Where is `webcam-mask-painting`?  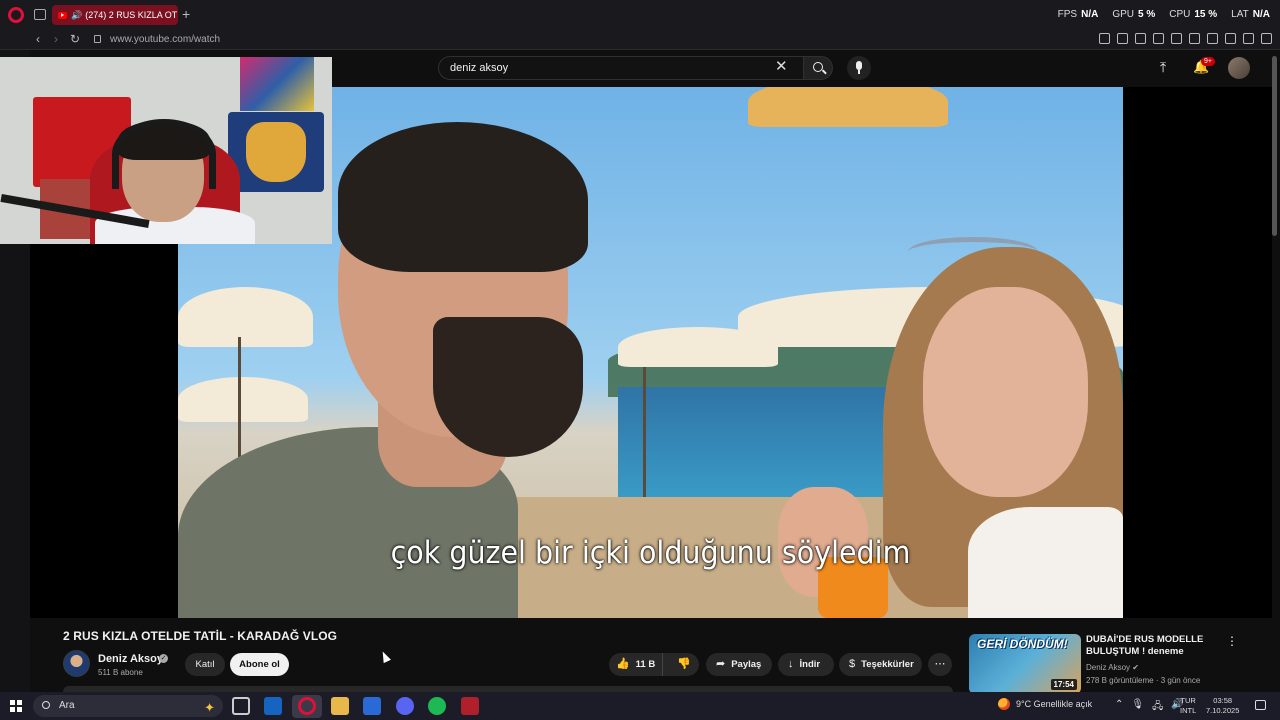 webcam-mask-painting is located at coordinates (276, 152).